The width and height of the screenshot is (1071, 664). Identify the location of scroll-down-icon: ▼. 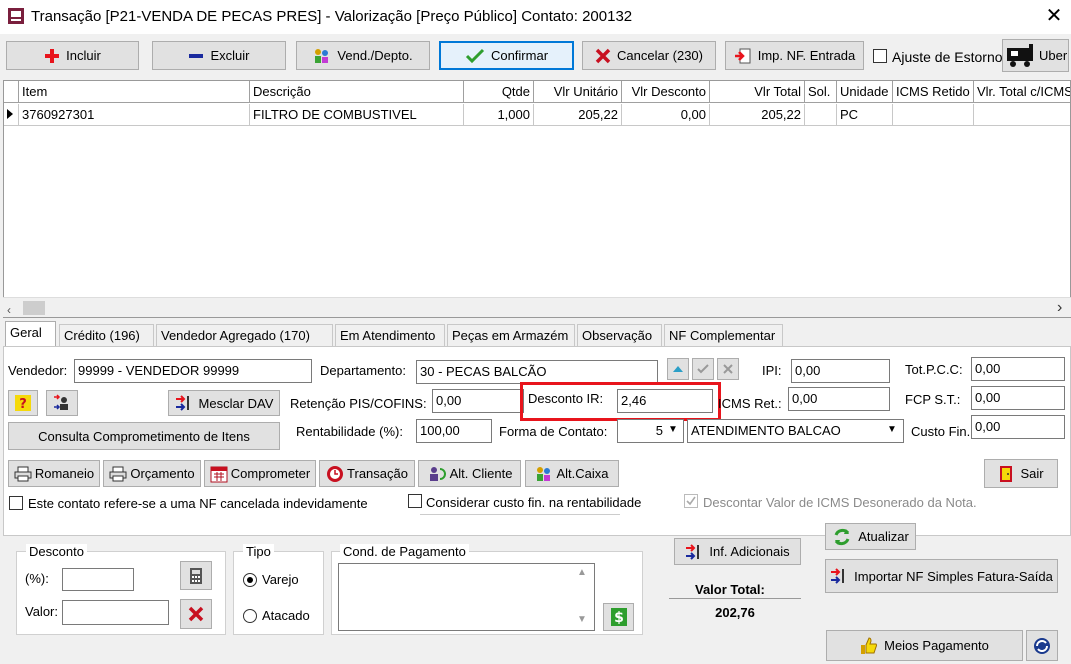
(582, 619).